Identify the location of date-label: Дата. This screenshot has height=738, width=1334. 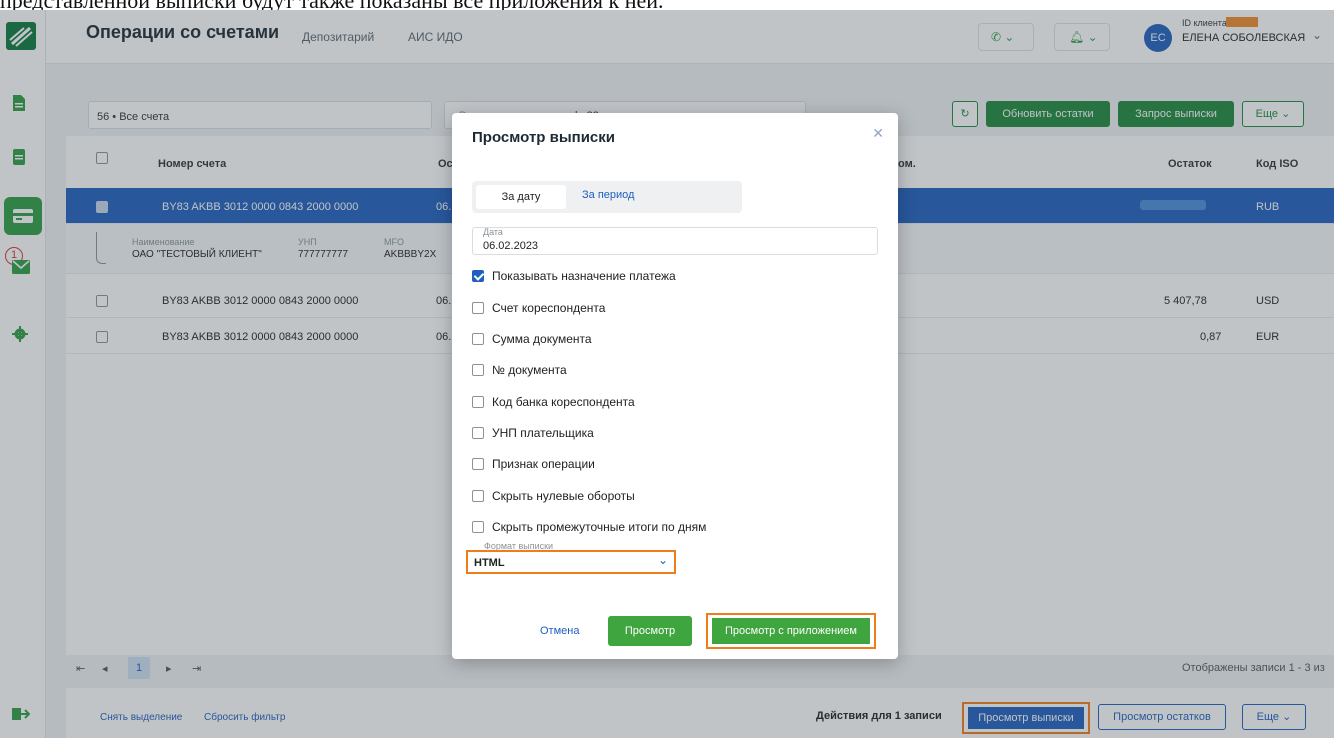
(493, 232).